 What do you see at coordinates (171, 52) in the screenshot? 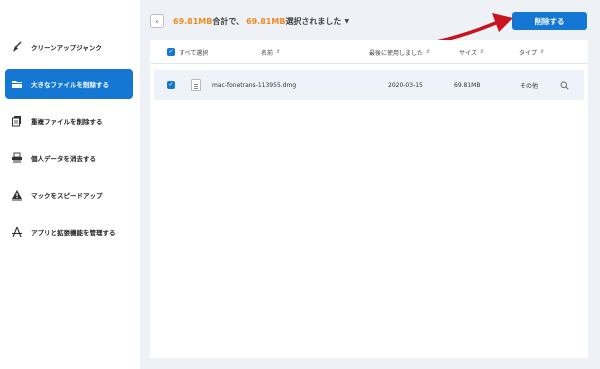
I see `select-all-checkbox: ✓` at bounding box center [171, 52].